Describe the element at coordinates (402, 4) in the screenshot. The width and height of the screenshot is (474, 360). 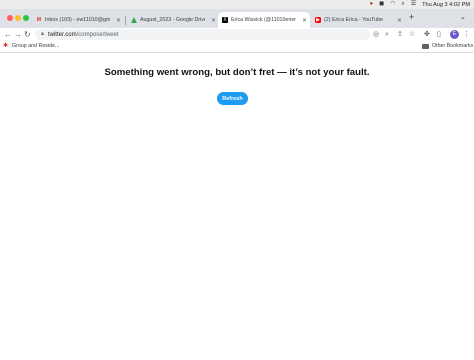
I see `search-icon: ⌕` at that location.